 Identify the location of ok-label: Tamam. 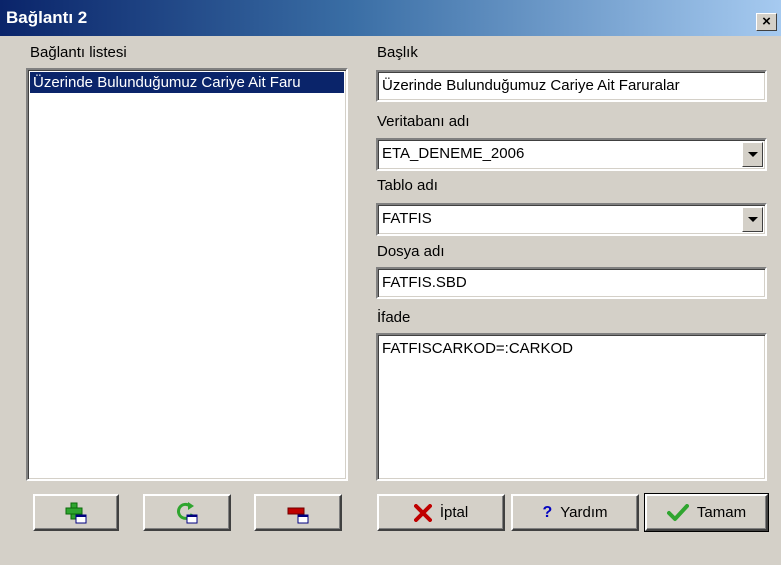
(721, 512).